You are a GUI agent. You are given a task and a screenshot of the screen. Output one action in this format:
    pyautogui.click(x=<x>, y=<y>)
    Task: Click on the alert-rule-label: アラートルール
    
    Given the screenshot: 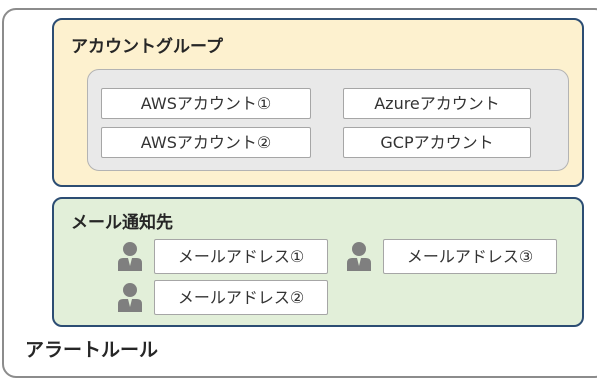 What is the action you would take?
    pyautogui.click(x=92, y=350)
    